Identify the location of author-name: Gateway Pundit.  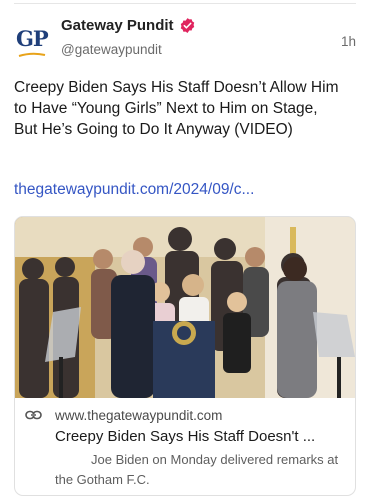
(117, 25).